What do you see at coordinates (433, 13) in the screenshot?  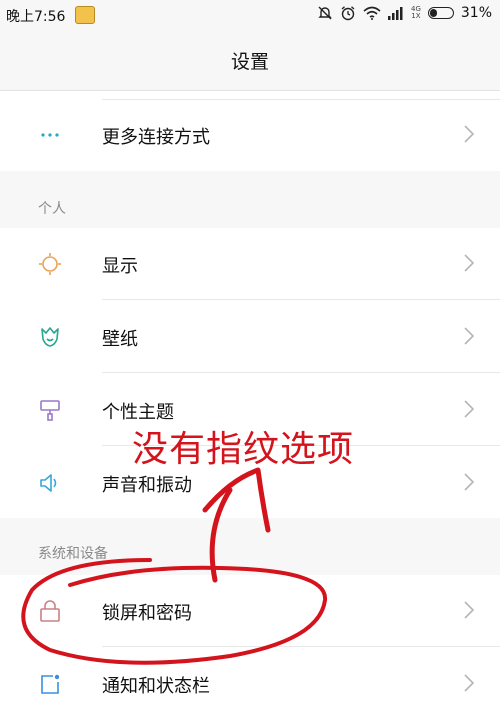 I see `battery-fill` at bounding box center [433, 13].